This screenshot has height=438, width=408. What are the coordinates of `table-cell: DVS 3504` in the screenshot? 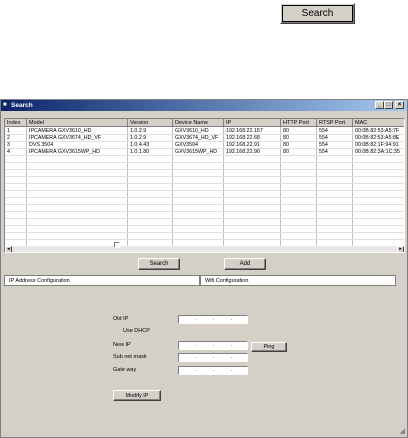 It's located at (41, 145).